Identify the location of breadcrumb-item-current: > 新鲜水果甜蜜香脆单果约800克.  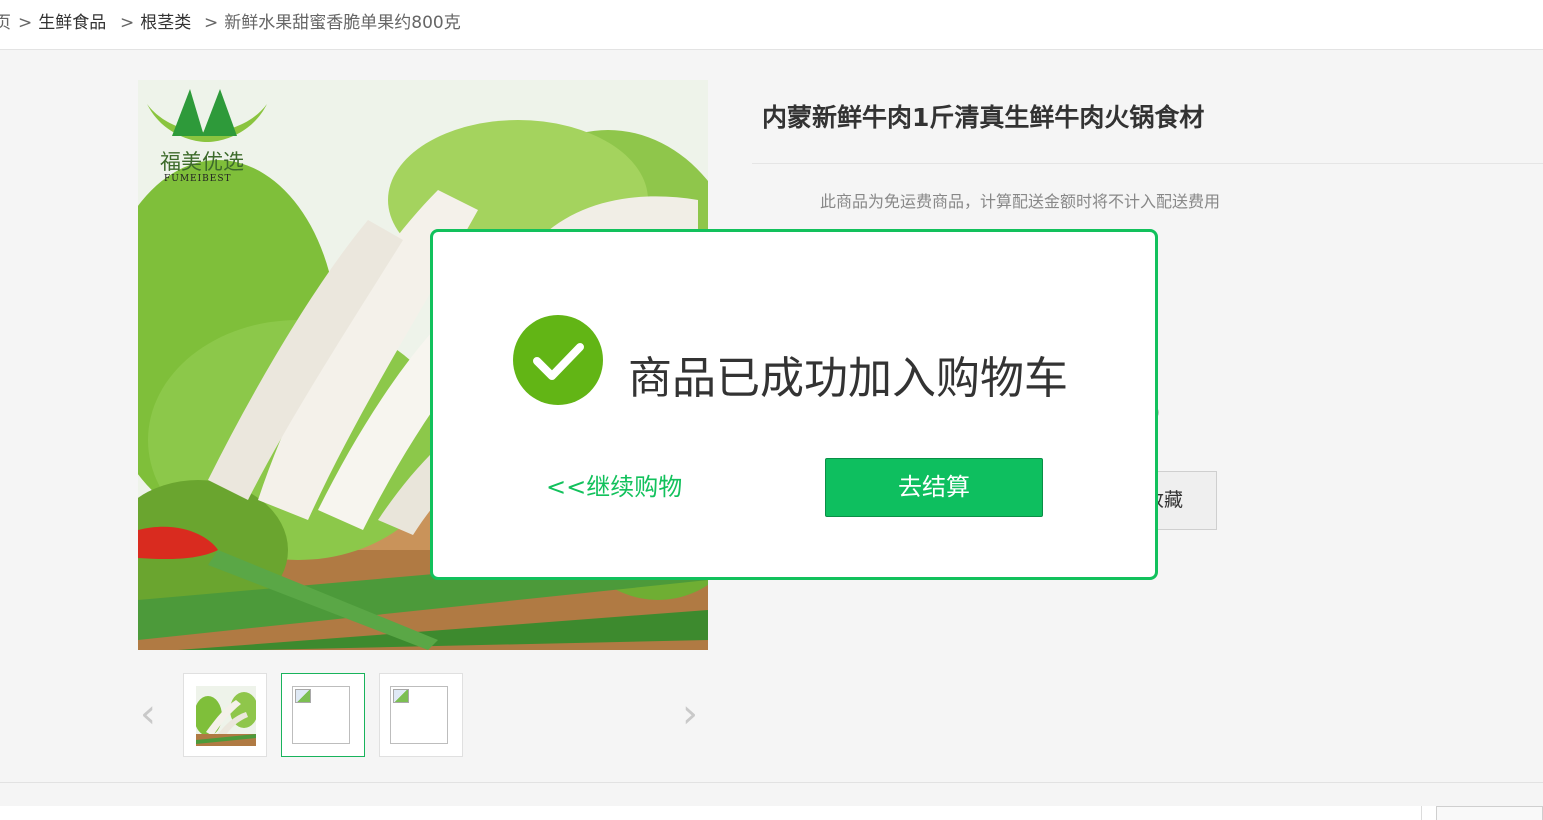
(332, 20).